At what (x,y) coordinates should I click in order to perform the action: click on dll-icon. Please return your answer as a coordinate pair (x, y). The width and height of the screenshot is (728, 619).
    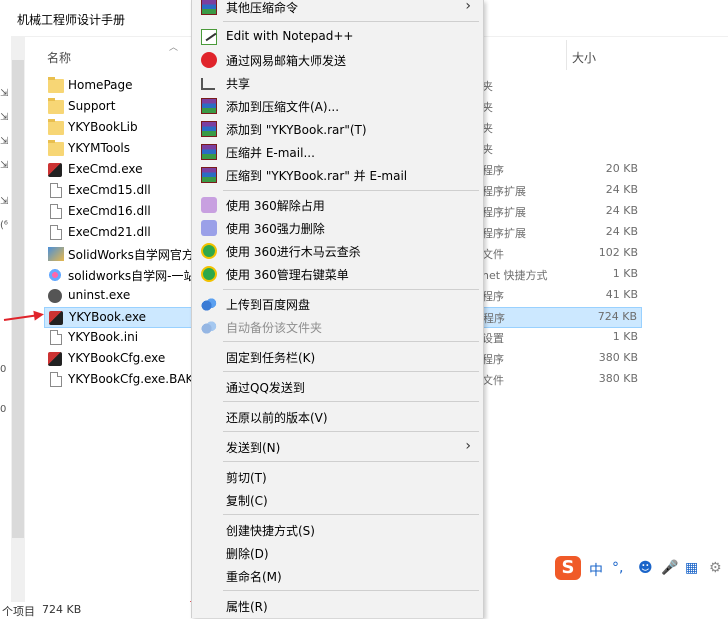
    Looking at the image, I should click on (56, 232).